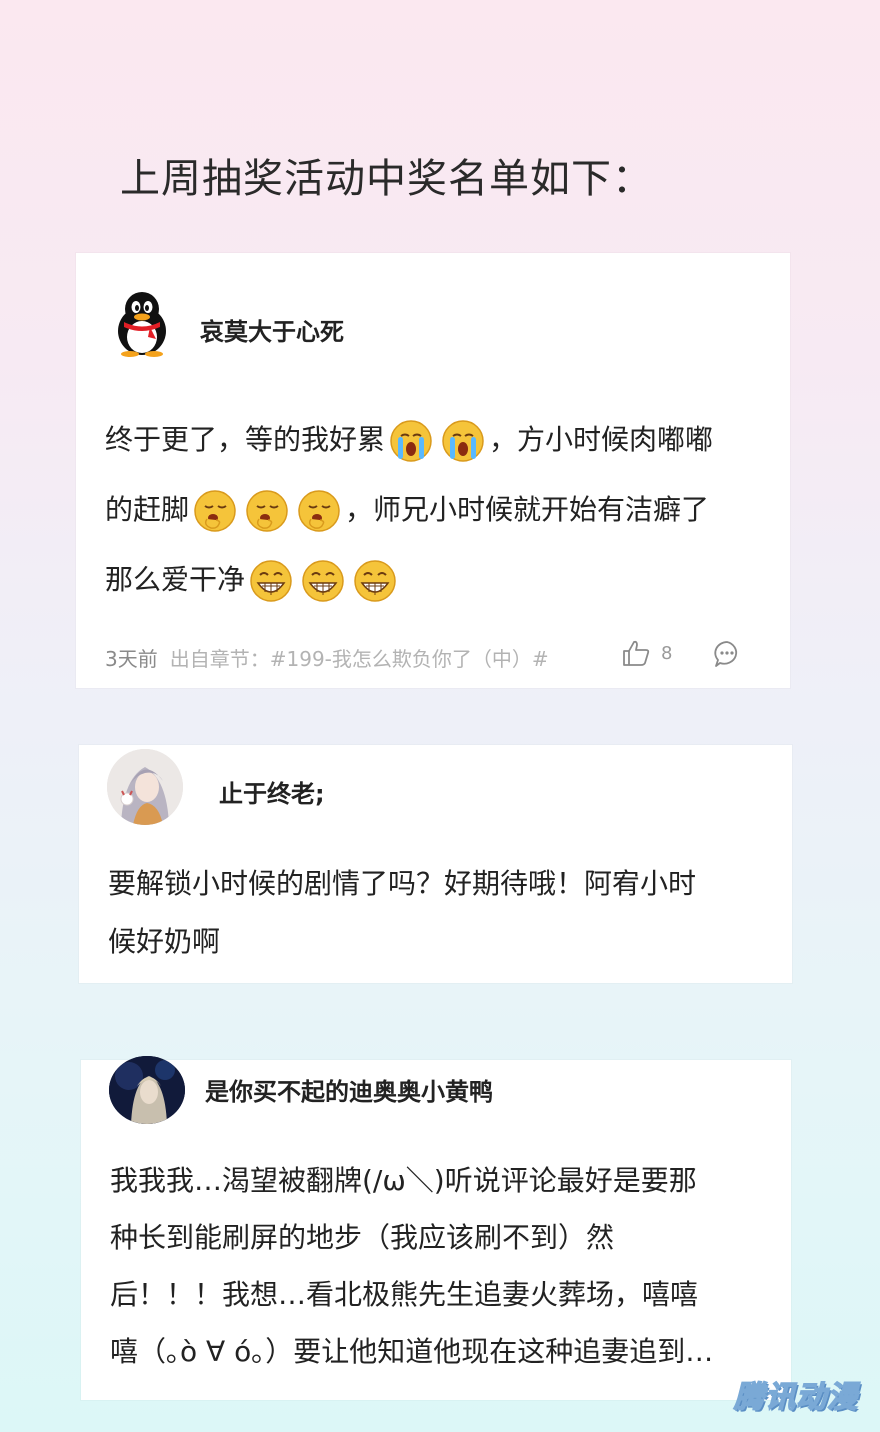 This screenshot has height=1432, width=880. I want to click on page-title: 上周抽奖活动中奖名单如下：, so click(386, 179).